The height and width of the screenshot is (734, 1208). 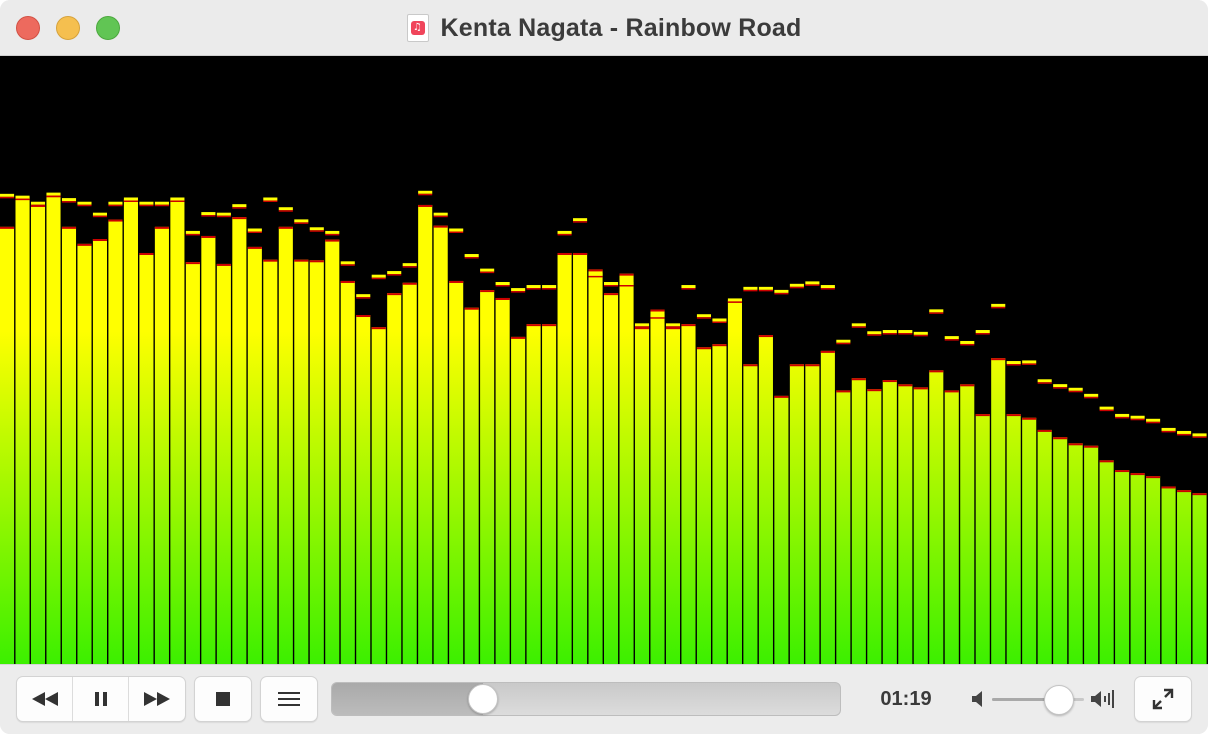 What do you see at coordinates (407, 699) in the screenshot?
I see `seek-progress` at bounding box center [407, 699].